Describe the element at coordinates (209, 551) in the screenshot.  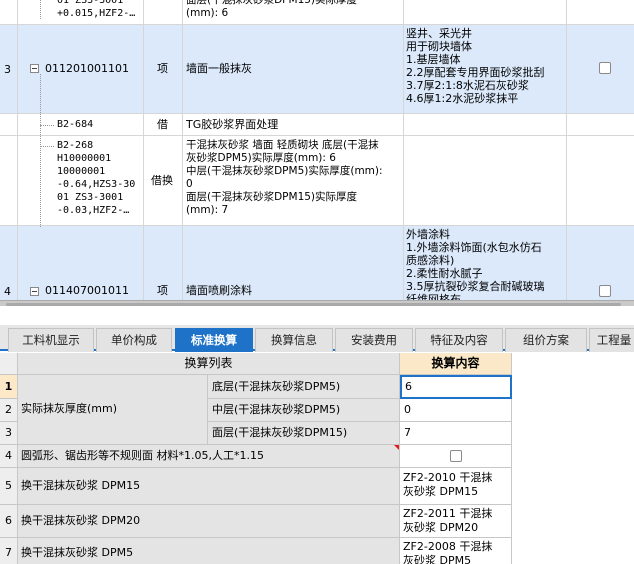
I see `replace-mortar-label: 换干混抹灰砂浆 DPM5` at that location.